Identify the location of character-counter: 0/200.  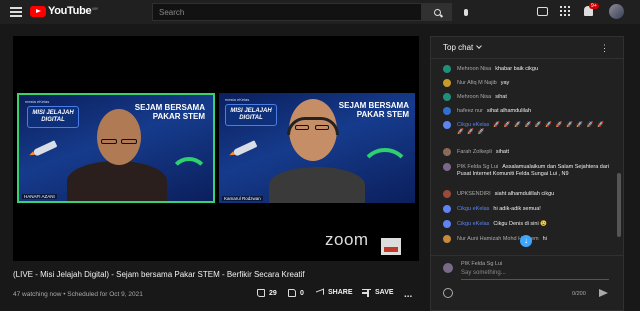
(579, 294).